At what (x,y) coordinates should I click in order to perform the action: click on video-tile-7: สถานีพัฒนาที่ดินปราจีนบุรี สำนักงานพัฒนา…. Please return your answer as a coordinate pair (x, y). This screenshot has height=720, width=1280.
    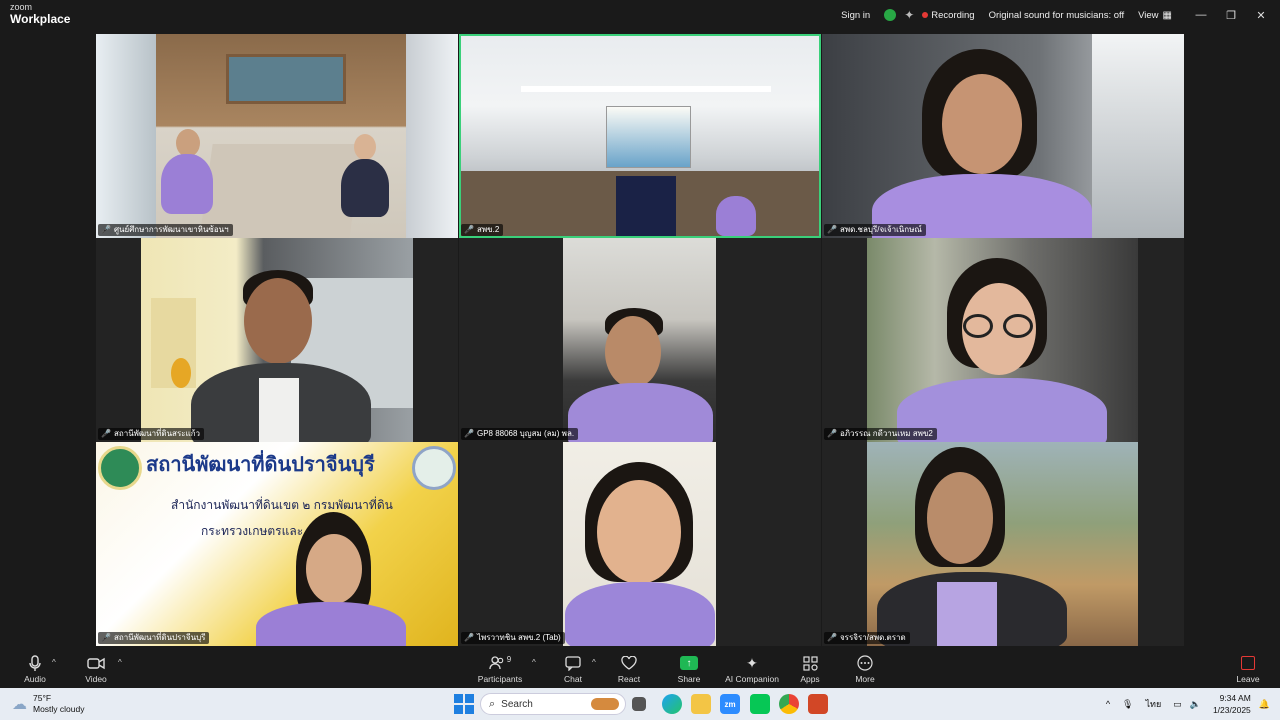
    Looking at the image, I should click on (277, 544).